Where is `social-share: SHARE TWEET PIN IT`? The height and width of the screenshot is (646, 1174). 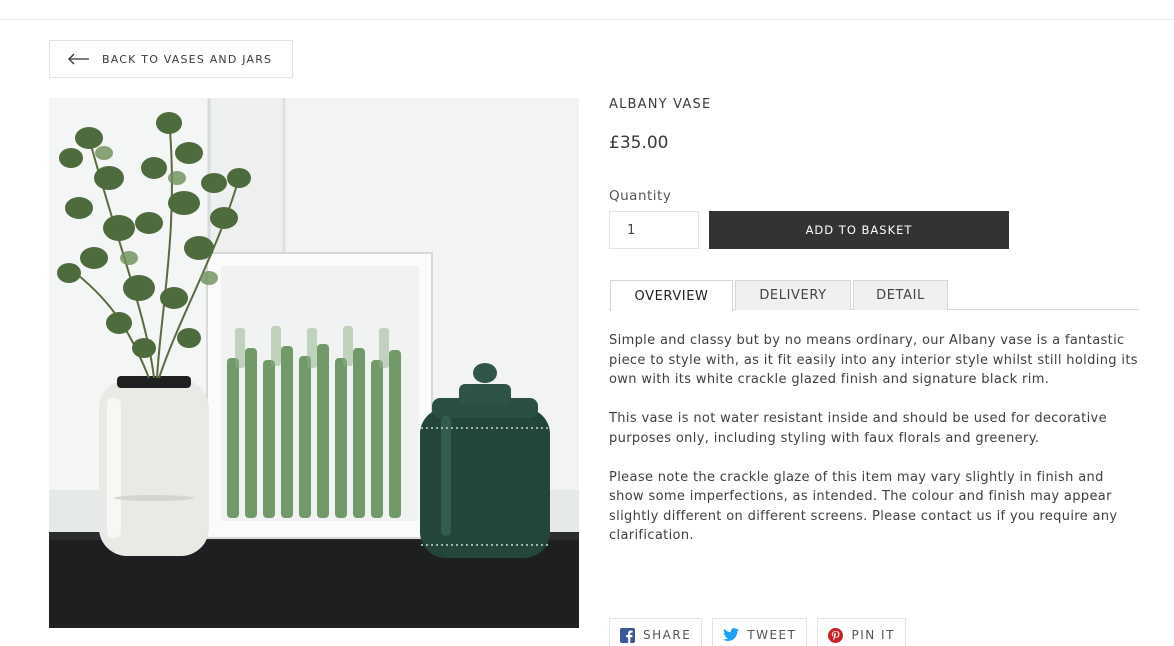
social-share: SHARE TWEET PIN IT is located at coordinates (757, 632).